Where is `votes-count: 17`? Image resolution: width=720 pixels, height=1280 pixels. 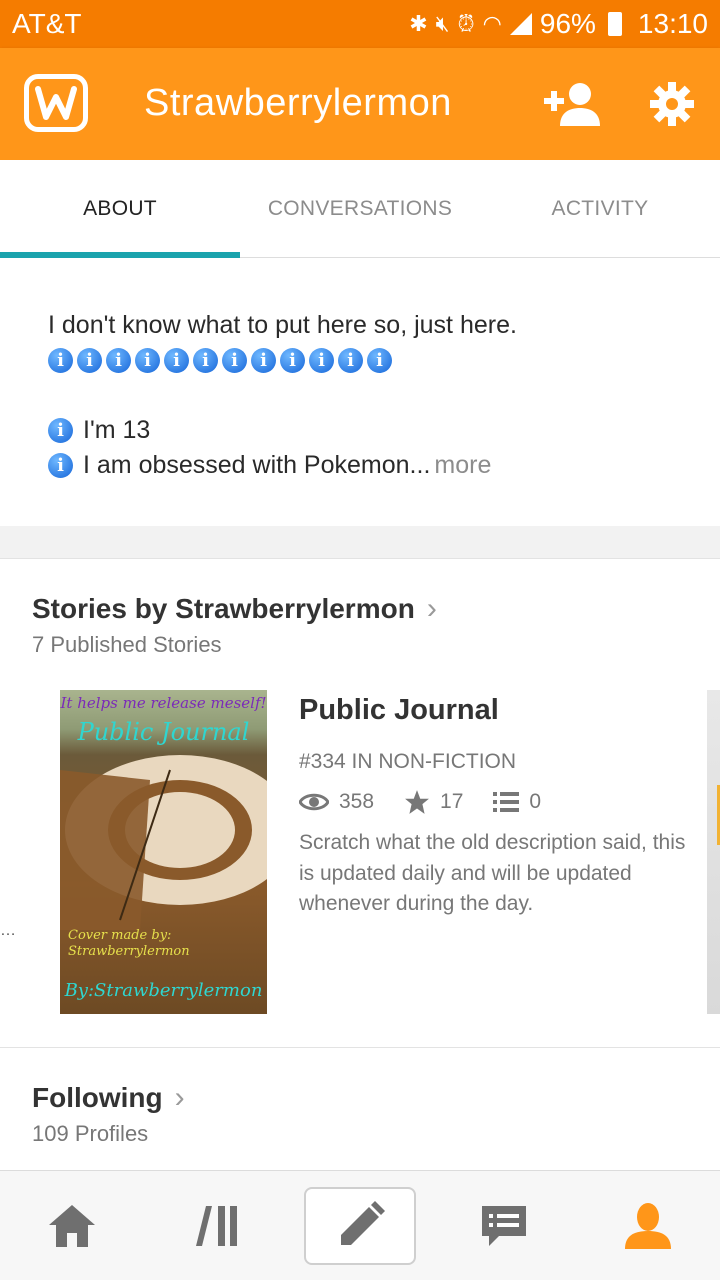 votes-count: 17 is located at coordinates (452, 801).